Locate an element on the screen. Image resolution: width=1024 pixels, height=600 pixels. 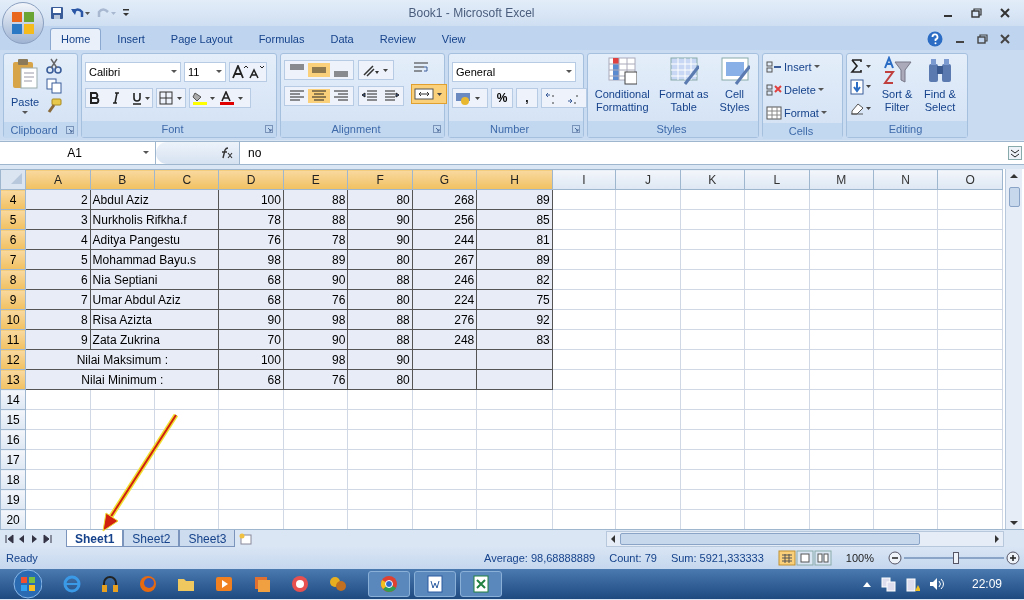
column-header: J is located at coordinates (648, 179).